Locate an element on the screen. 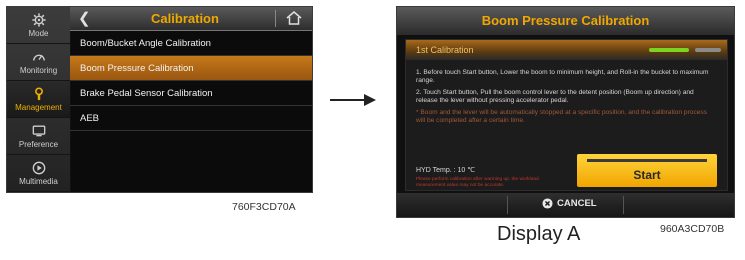  sidebar-item-preference: Preference is located at coordinates (38, 136).